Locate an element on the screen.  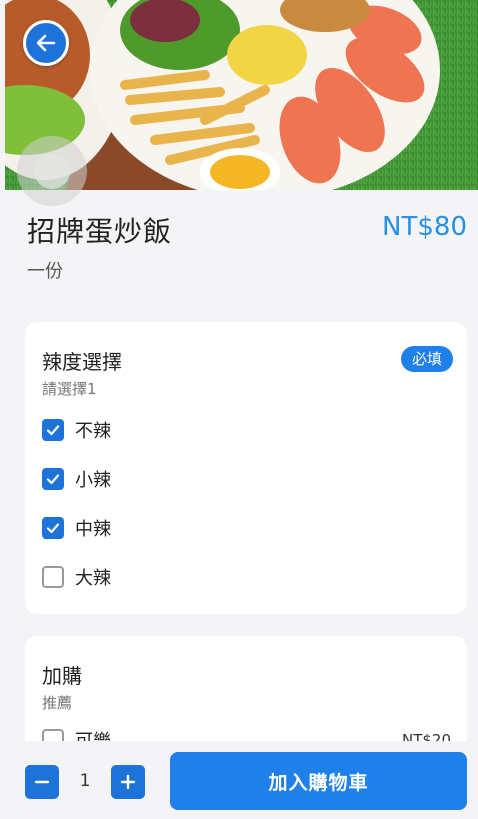
plus-icon is located at coordinates (128, 782).